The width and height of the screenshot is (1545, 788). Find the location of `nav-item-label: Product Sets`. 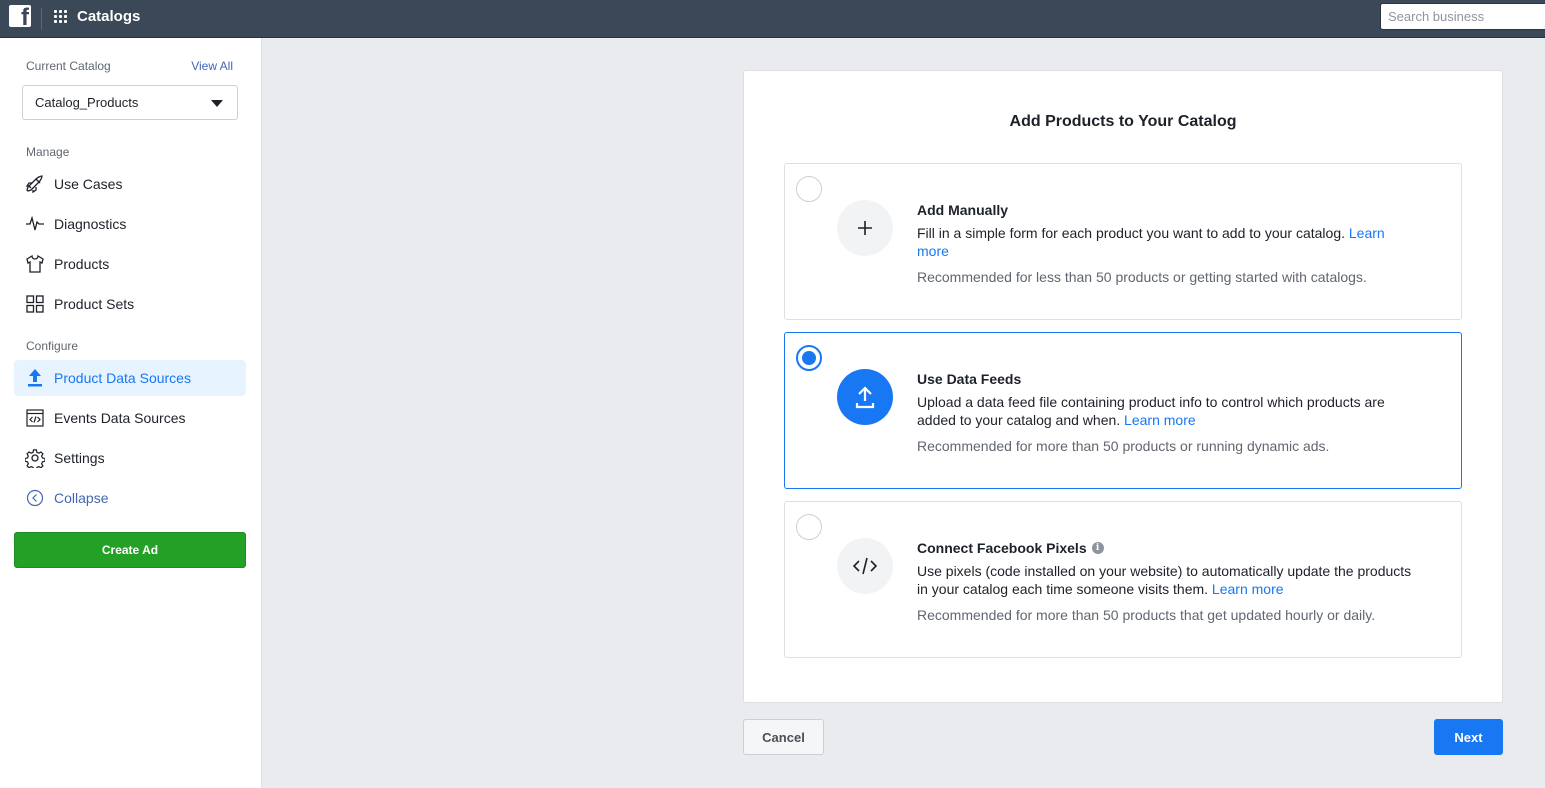

nav-item-label: Product Sets is located at coordinates (94, 304).